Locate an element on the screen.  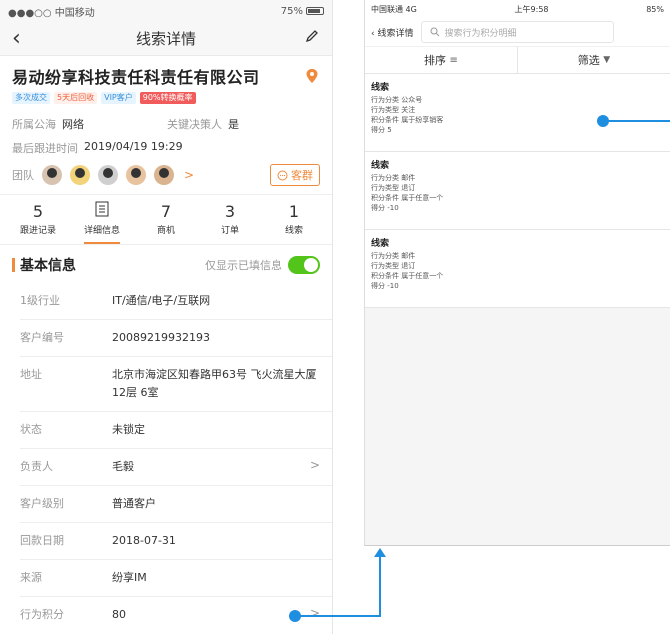
sort-icon: ≡ is located at coordinates (453, 60).